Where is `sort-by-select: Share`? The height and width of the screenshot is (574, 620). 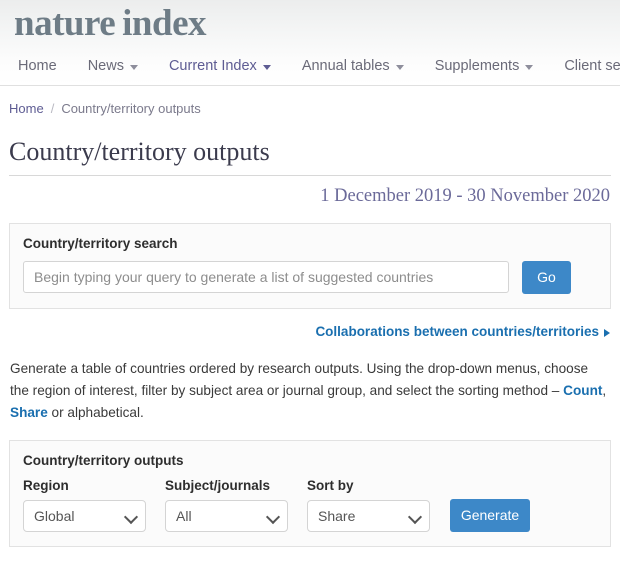
sort-by-select: Share is located at coordinates (368, 515).